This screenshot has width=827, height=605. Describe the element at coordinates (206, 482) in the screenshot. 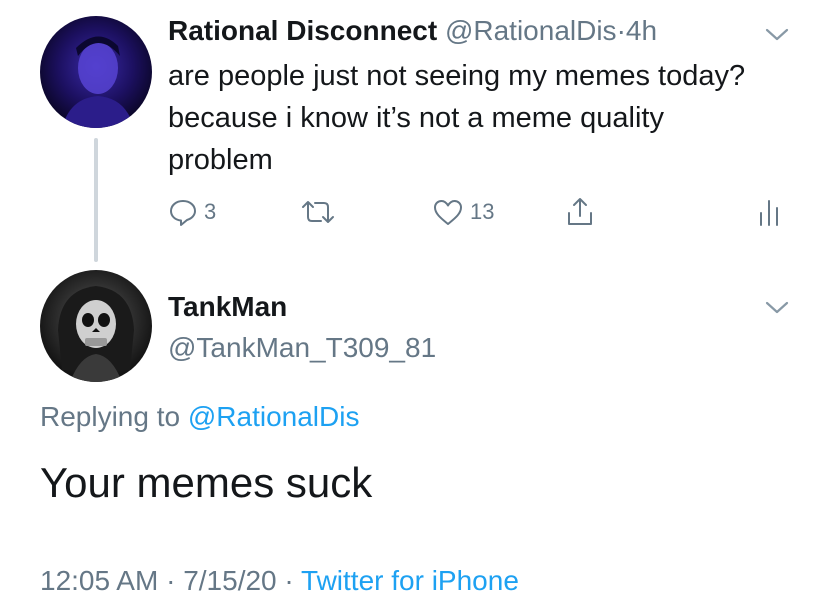

I see `reply-tweet-text: Your memes suck` at that location.